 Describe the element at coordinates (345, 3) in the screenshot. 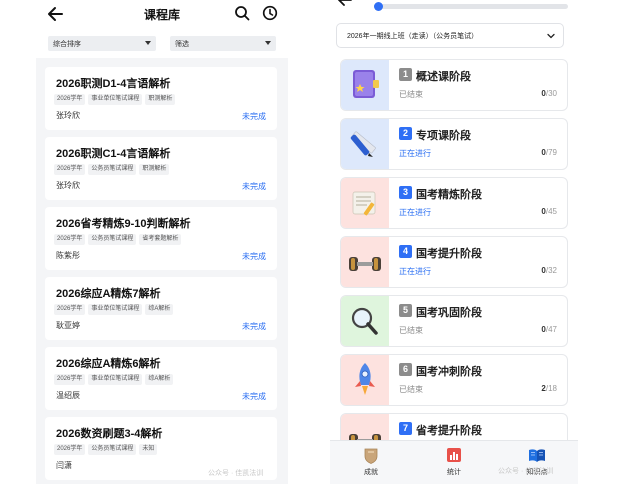

I see `back-arrow-icon` at that location.